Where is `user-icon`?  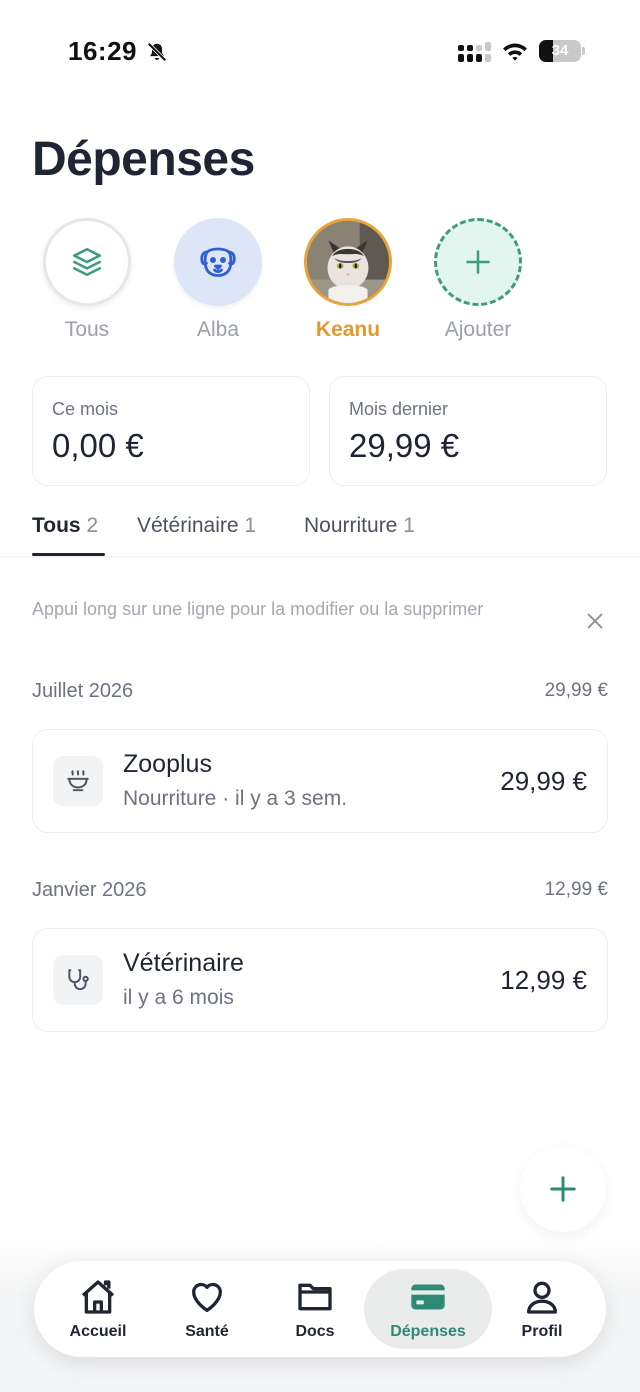 user-icon is located at coordinates (542, 1297).